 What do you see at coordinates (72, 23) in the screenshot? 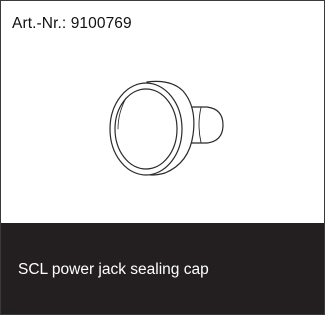
I see `article-number: Art.-Nr.: 9100769` at bounding box center [72, 23].